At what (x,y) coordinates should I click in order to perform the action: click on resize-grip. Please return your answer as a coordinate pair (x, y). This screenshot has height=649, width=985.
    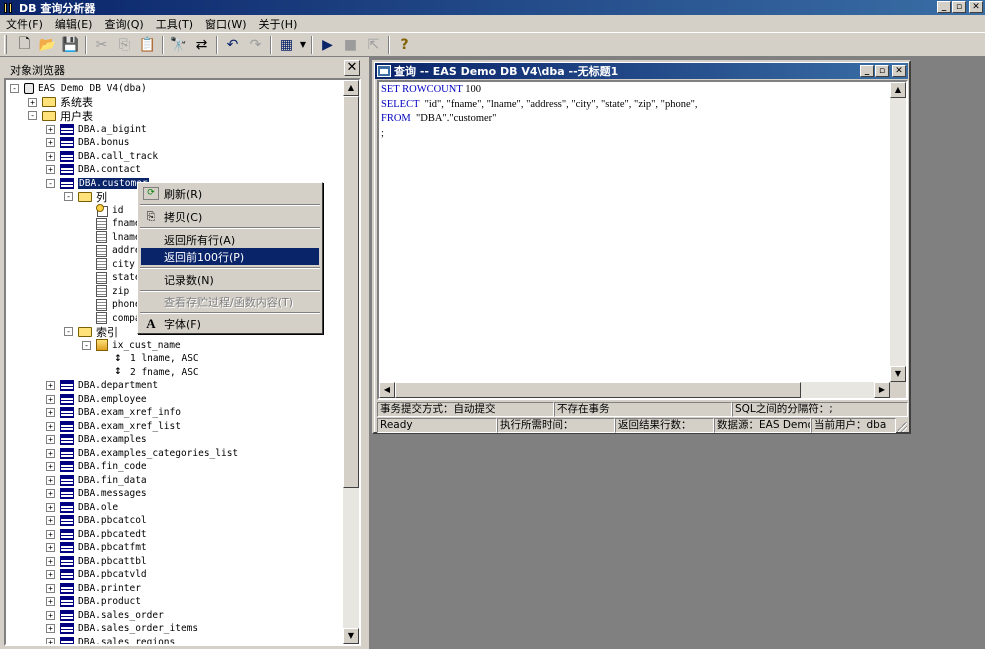
    Looking at the image, I should click on (902, 425).